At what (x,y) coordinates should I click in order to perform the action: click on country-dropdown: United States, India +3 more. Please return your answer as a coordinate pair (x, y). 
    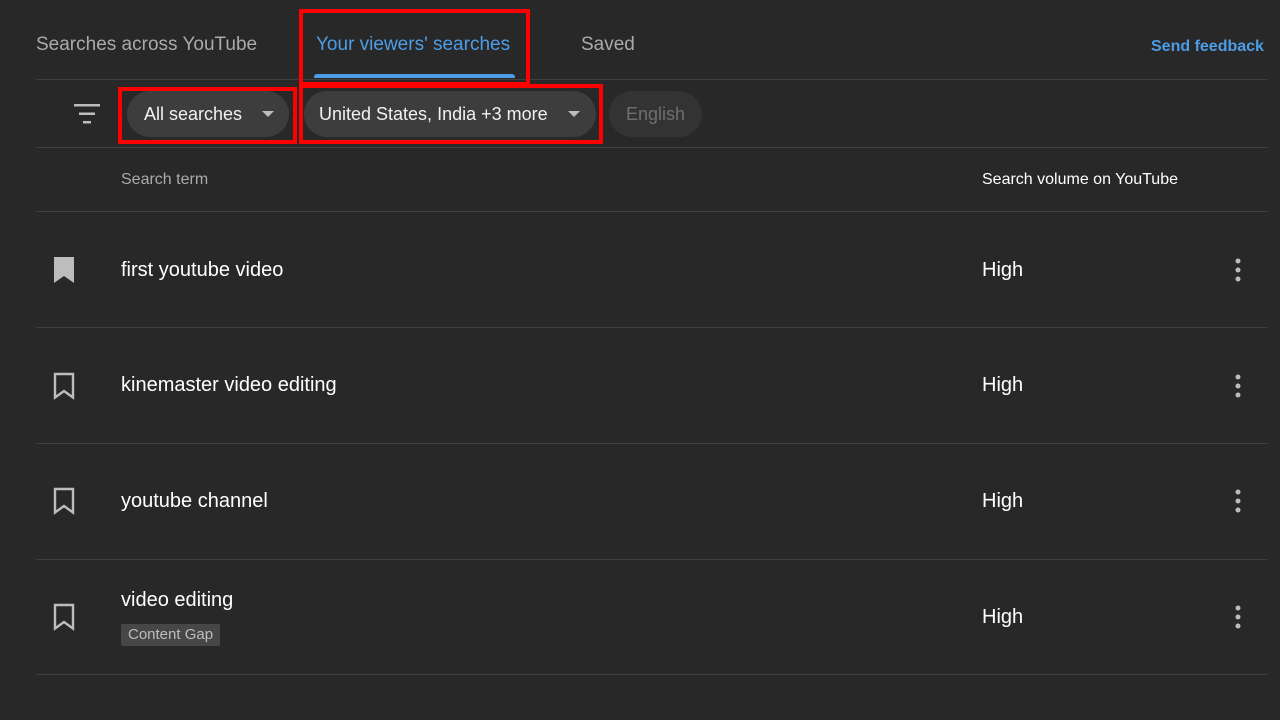
    Looking at the image, I should click on (450, 114).